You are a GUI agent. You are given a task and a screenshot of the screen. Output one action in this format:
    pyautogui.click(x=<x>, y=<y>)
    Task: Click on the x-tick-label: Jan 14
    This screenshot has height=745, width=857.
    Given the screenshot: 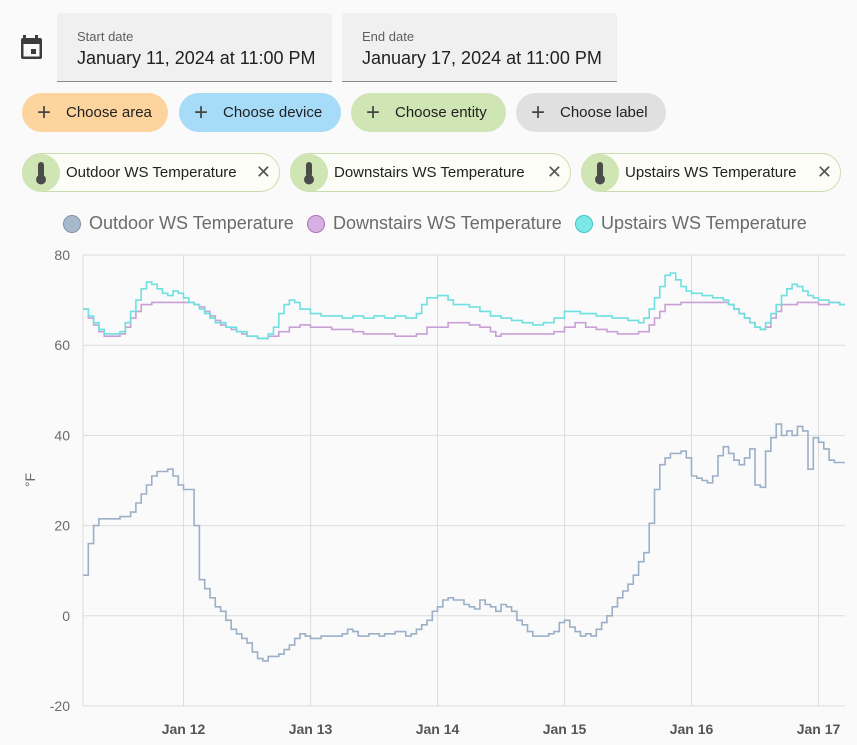 What is the action you would take?
    pyautogui.click(x=438, y=729)
    